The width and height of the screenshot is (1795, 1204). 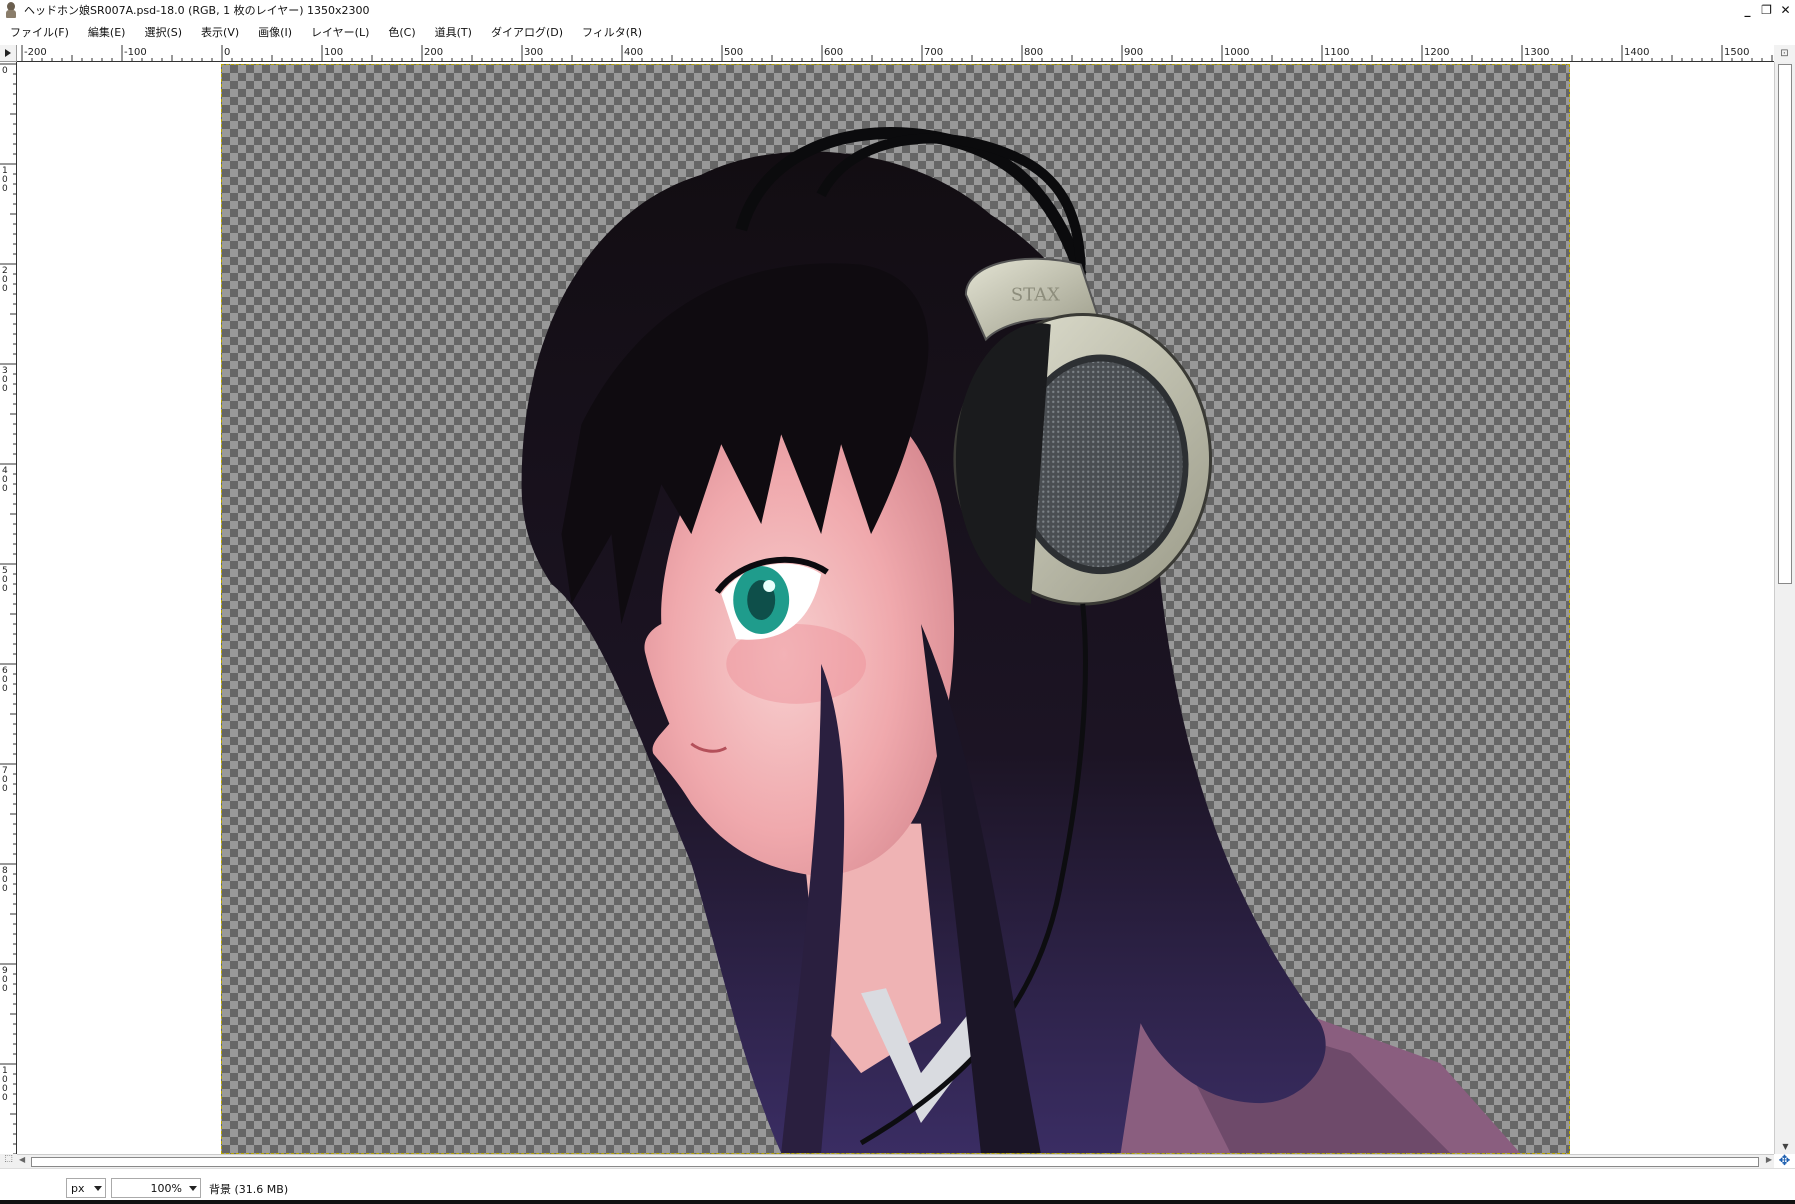 I want to click on menu-tools: 道具(T), so click(x=453, y=32).